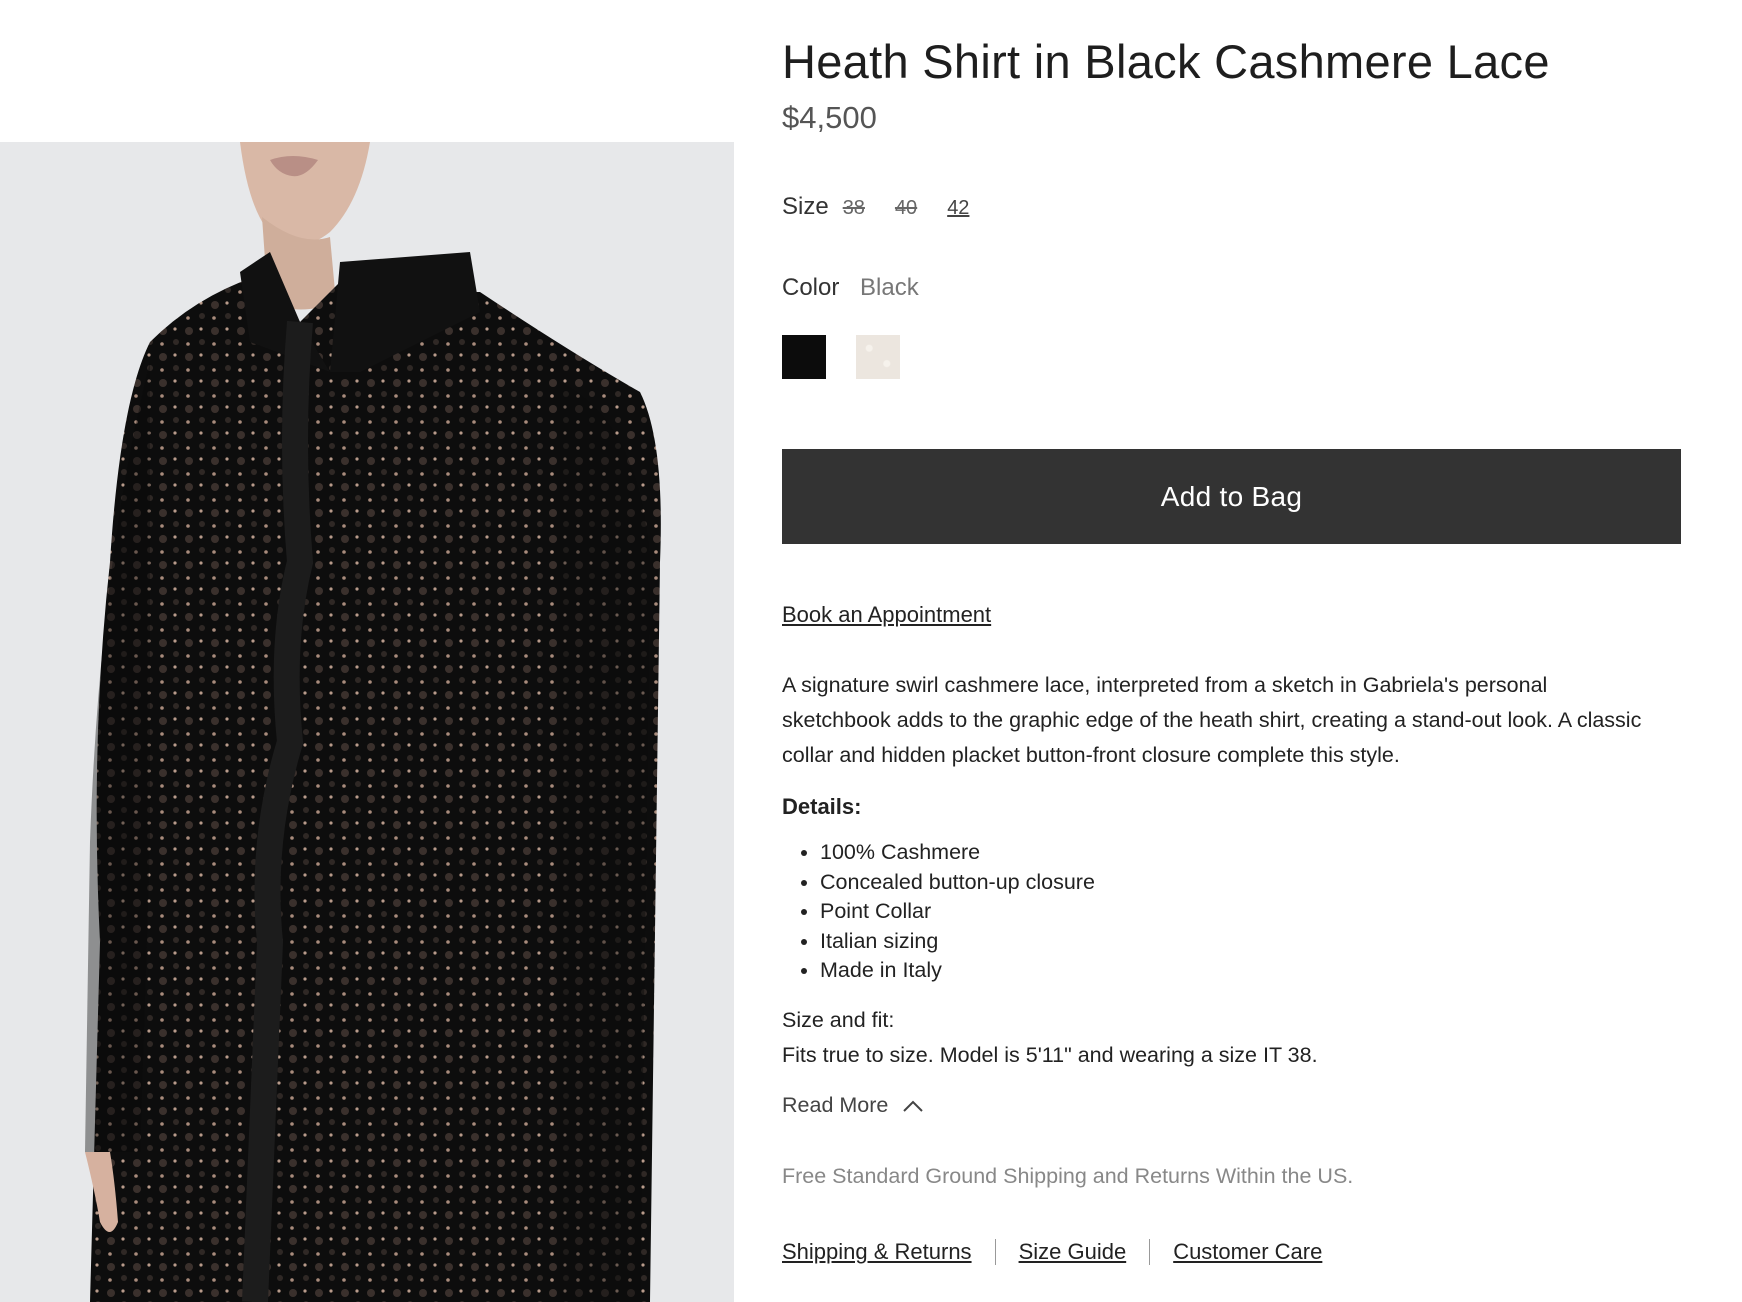  I want to click on size-option-42: 42, so click(958, 208).